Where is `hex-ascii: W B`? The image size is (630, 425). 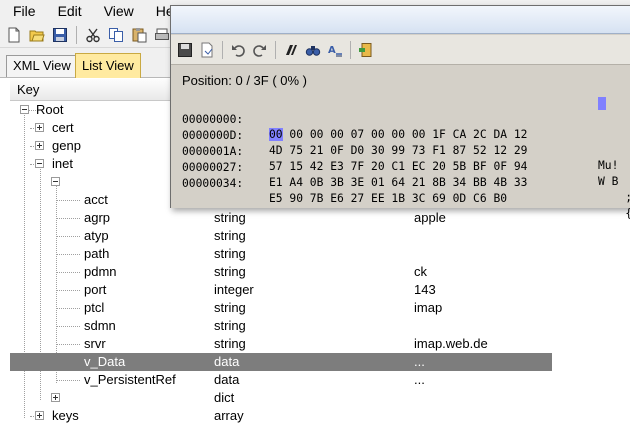
hex-ascii: W B is located at coordinates (608, 181).